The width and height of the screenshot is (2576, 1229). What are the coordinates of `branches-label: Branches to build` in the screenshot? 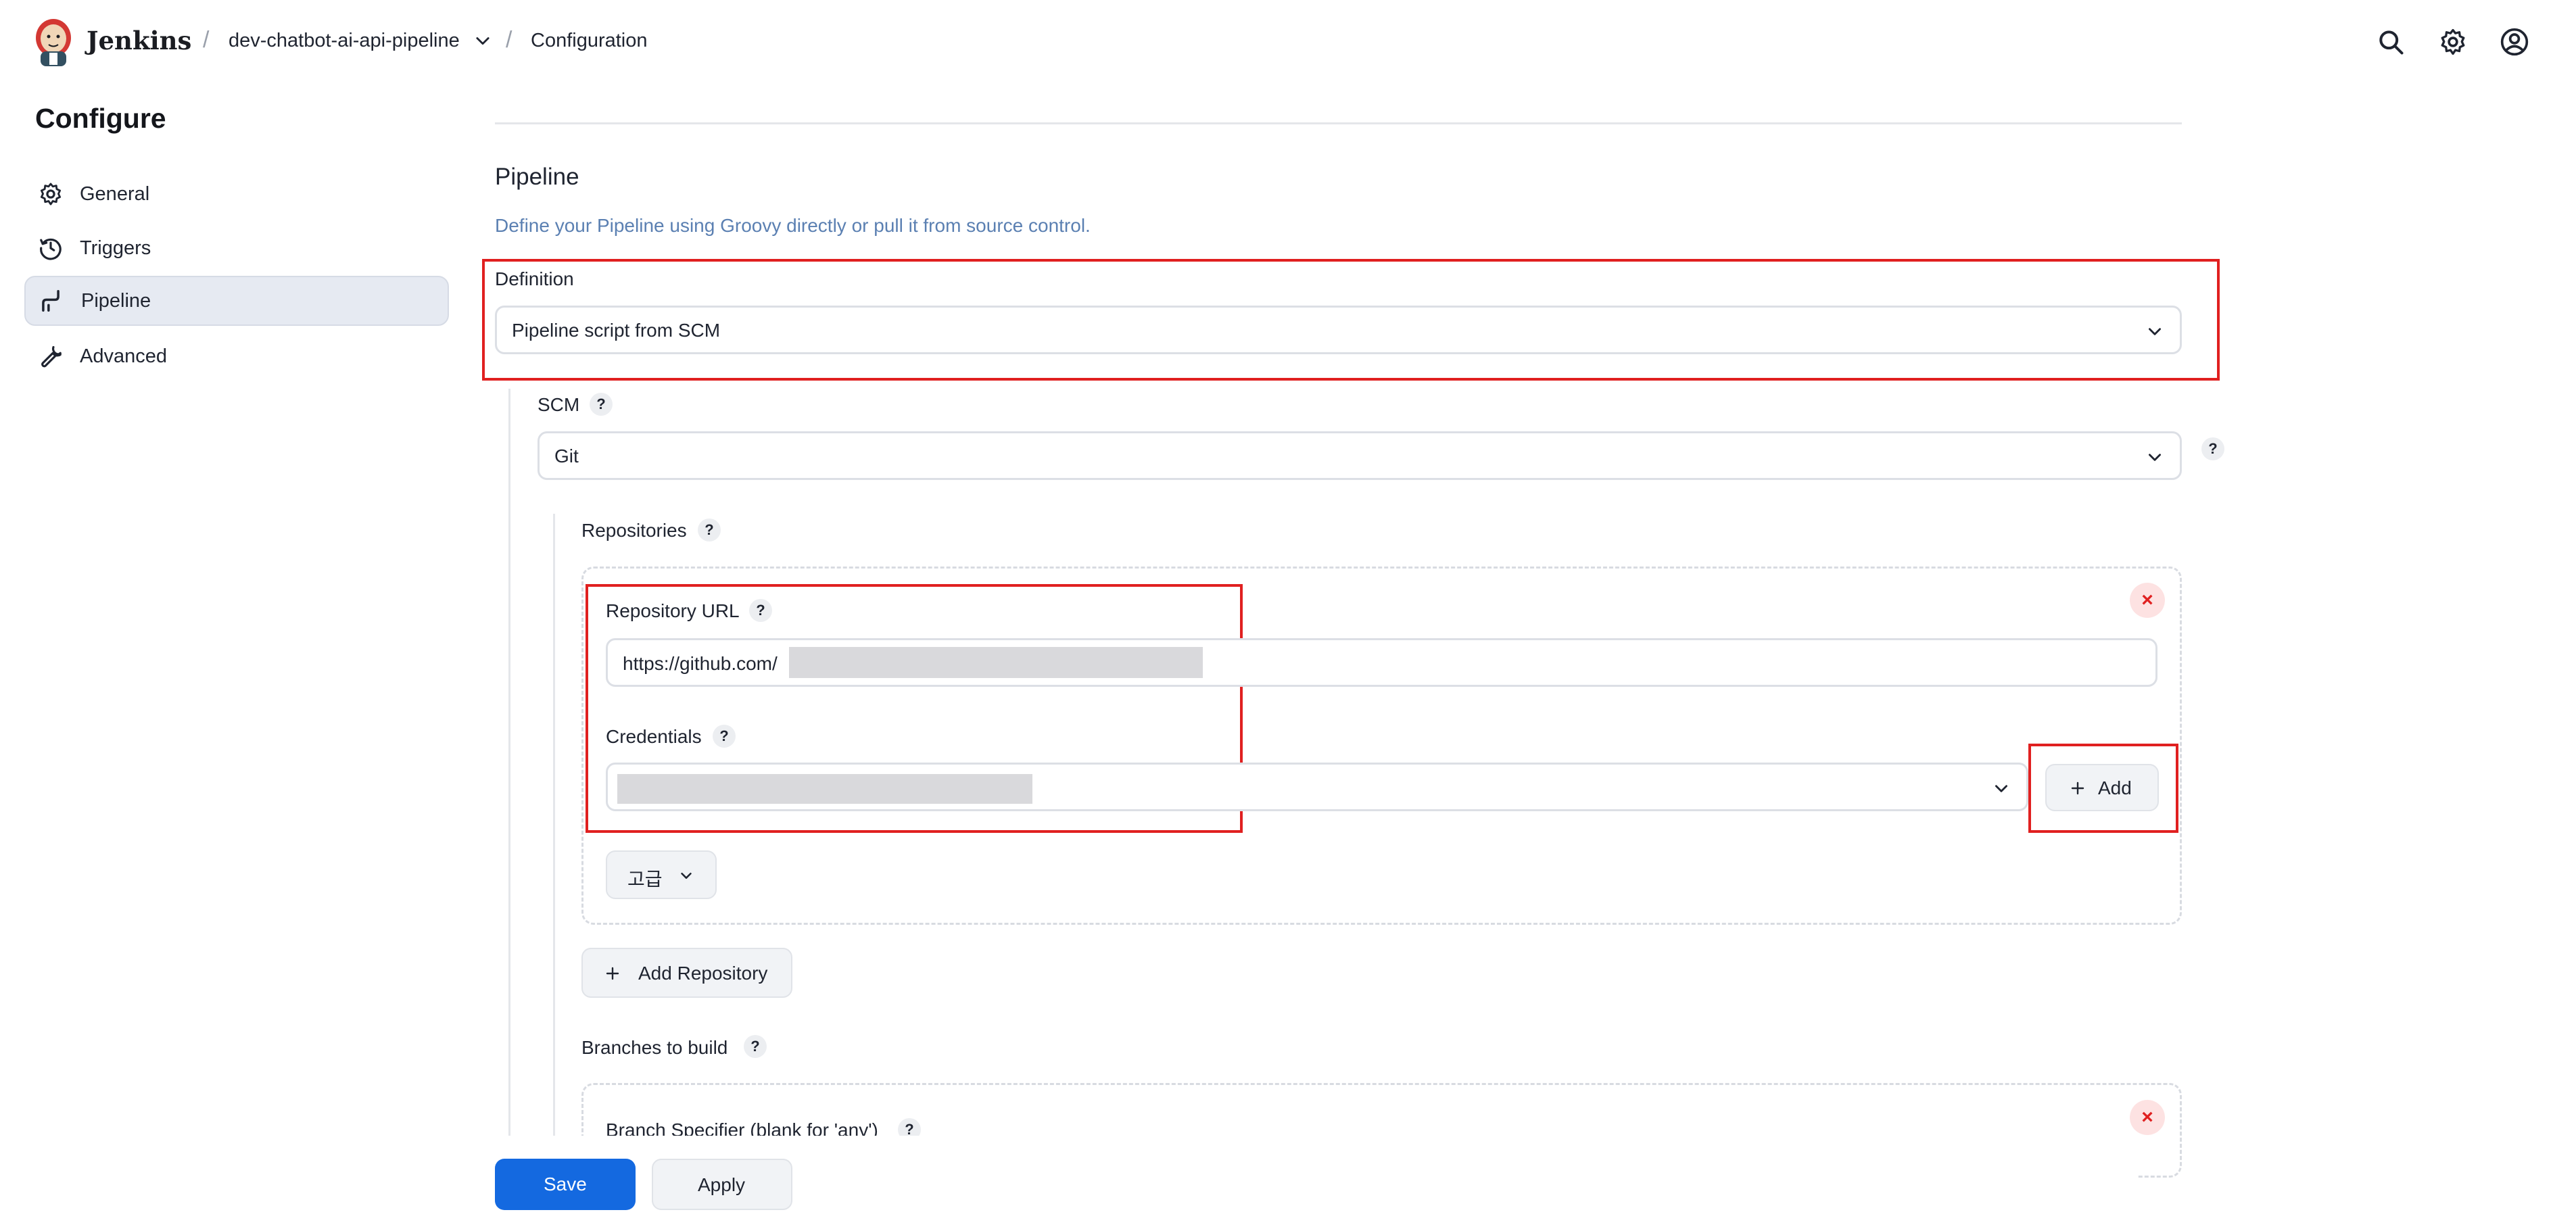 It's located at (654, 1047).